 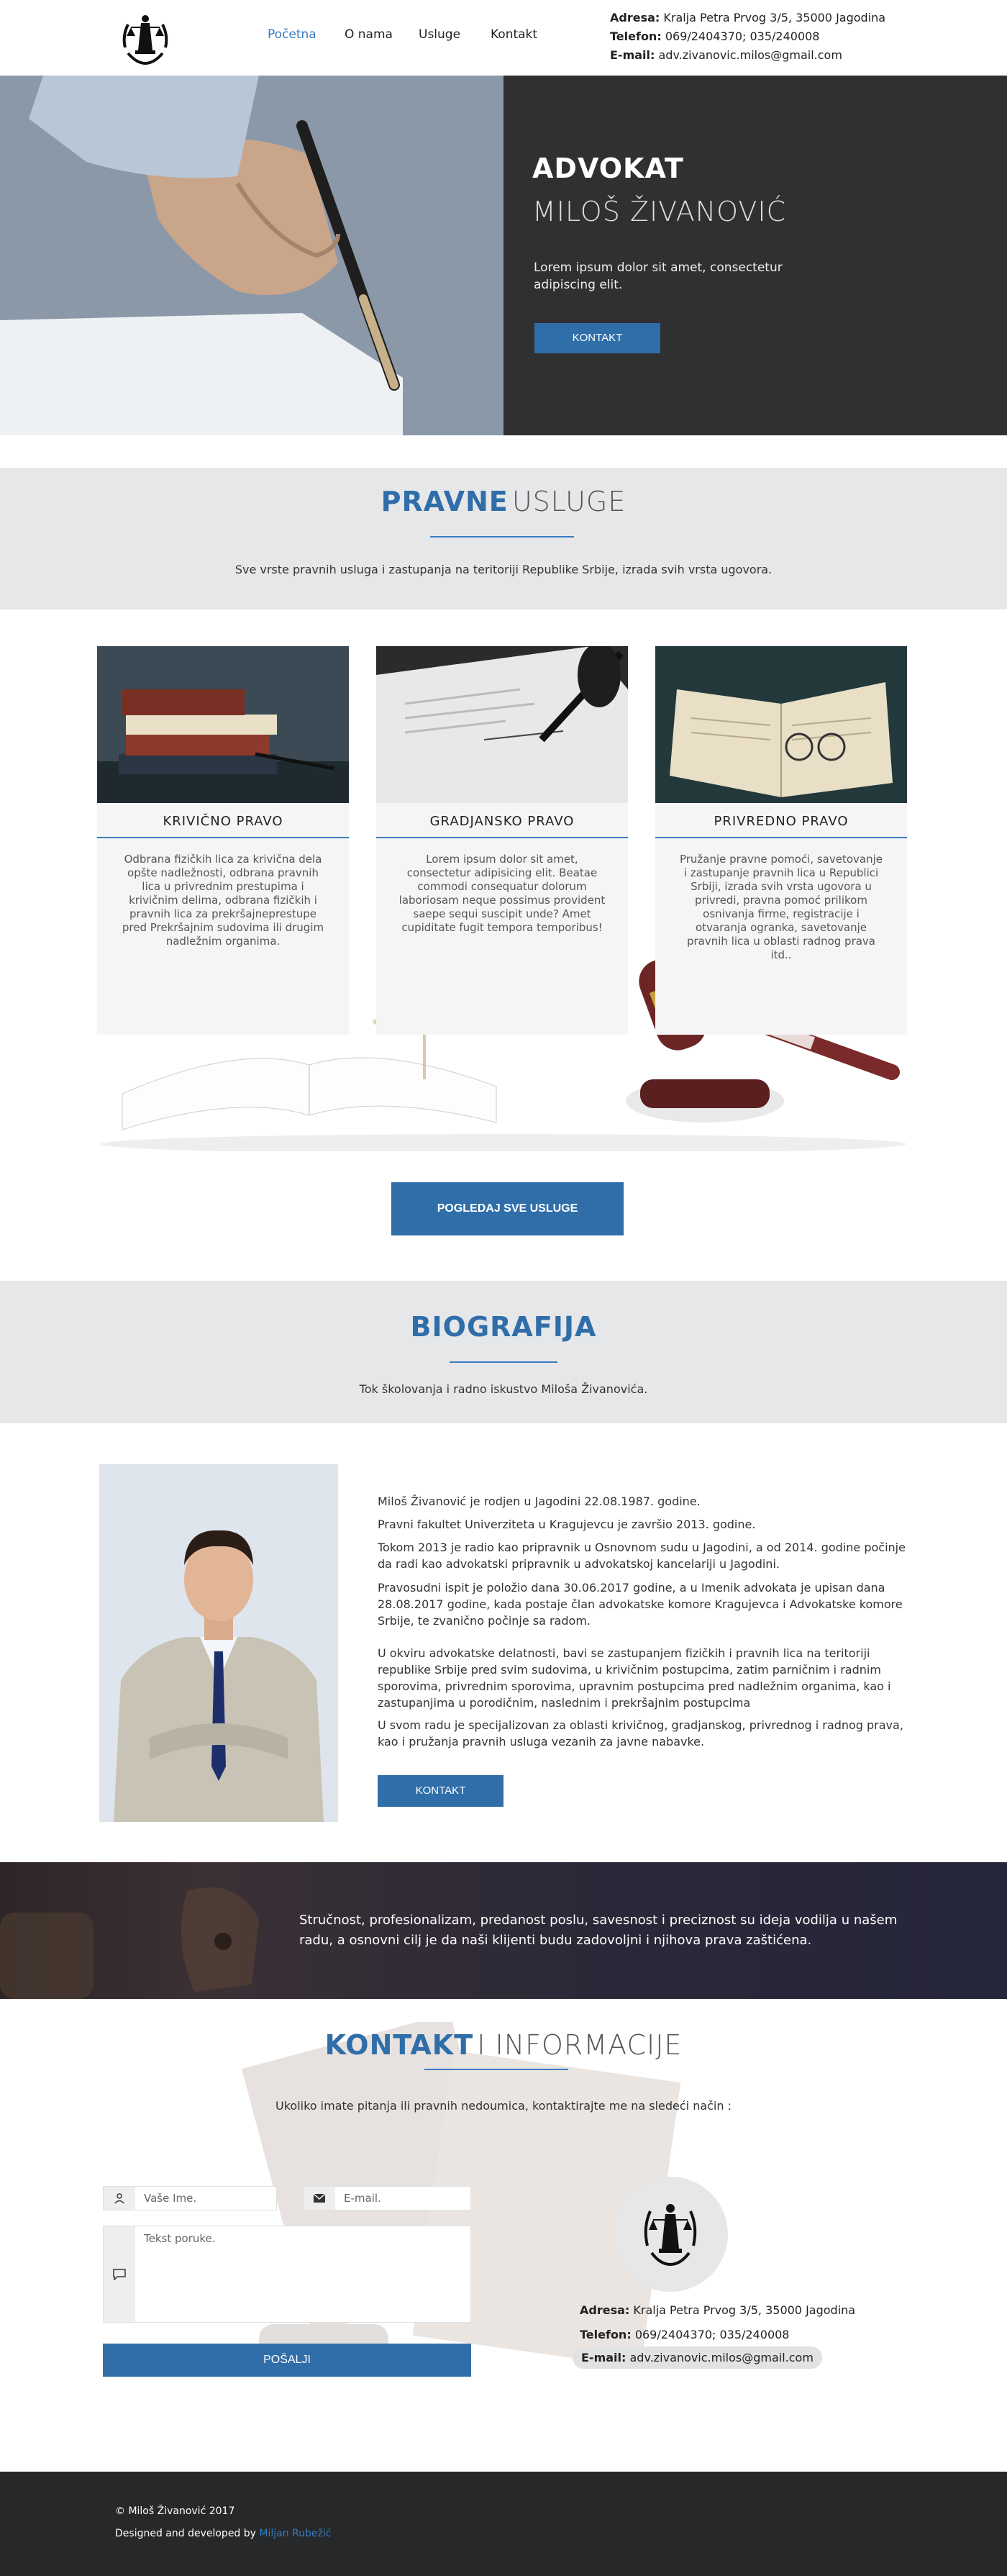 What do you see at coordinates (180, 2238) in the screenshot?
I see `message-placeholder: Tekst poruke.` at bounding box center [180, 2238].